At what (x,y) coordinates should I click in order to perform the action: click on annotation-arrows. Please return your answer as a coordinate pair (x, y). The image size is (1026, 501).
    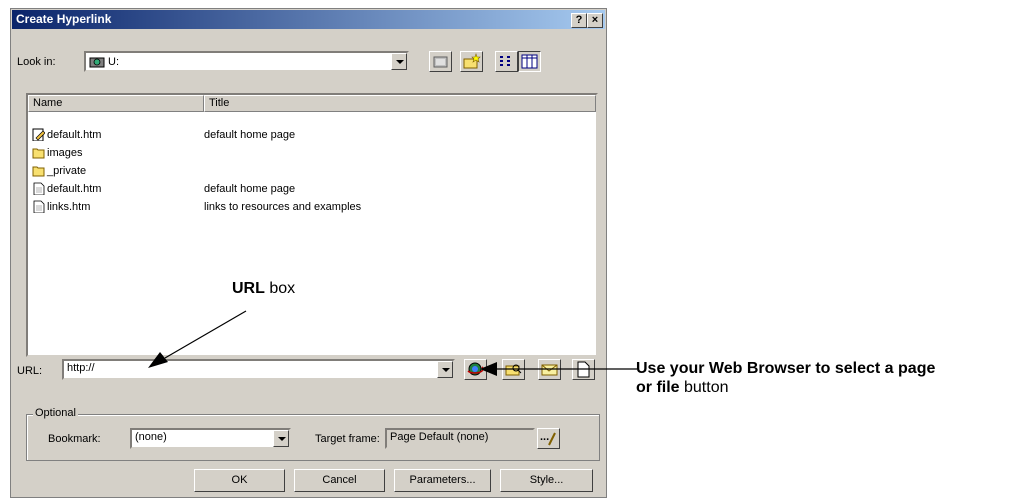
    Looking at the image, I should click on (392, 343).